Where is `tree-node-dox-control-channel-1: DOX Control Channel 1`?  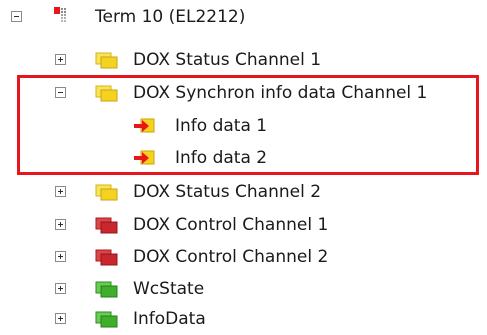
tree-node-dox-control-channel-1: DOX Control Channel 1 is located at coordinates (243, 225).